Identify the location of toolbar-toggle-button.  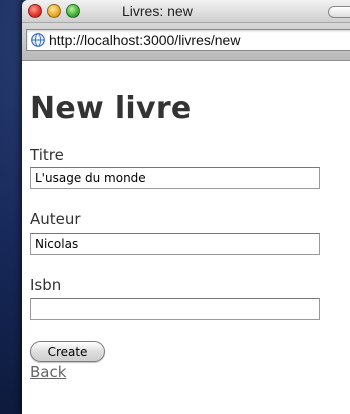
(339, 12).